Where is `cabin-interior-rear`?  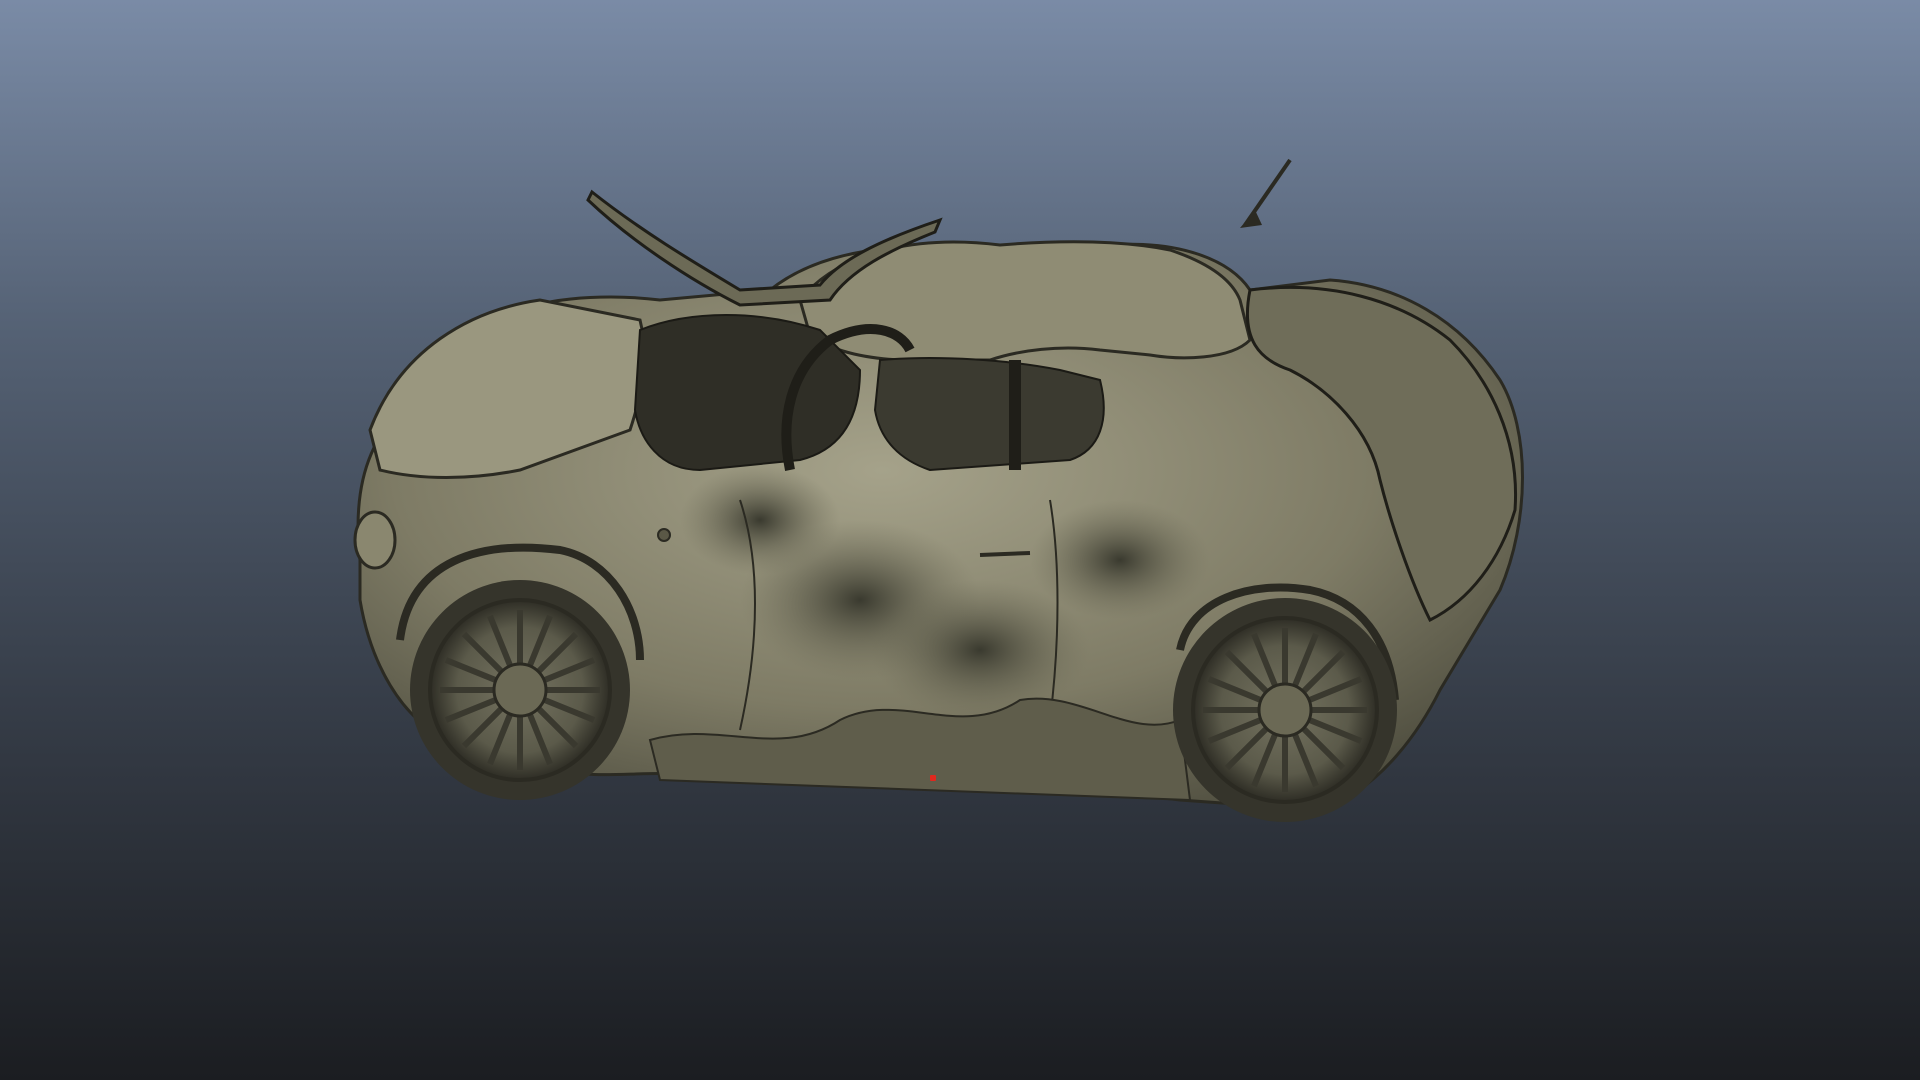 cabin-interior-rear is located at coordinates (989, 414).